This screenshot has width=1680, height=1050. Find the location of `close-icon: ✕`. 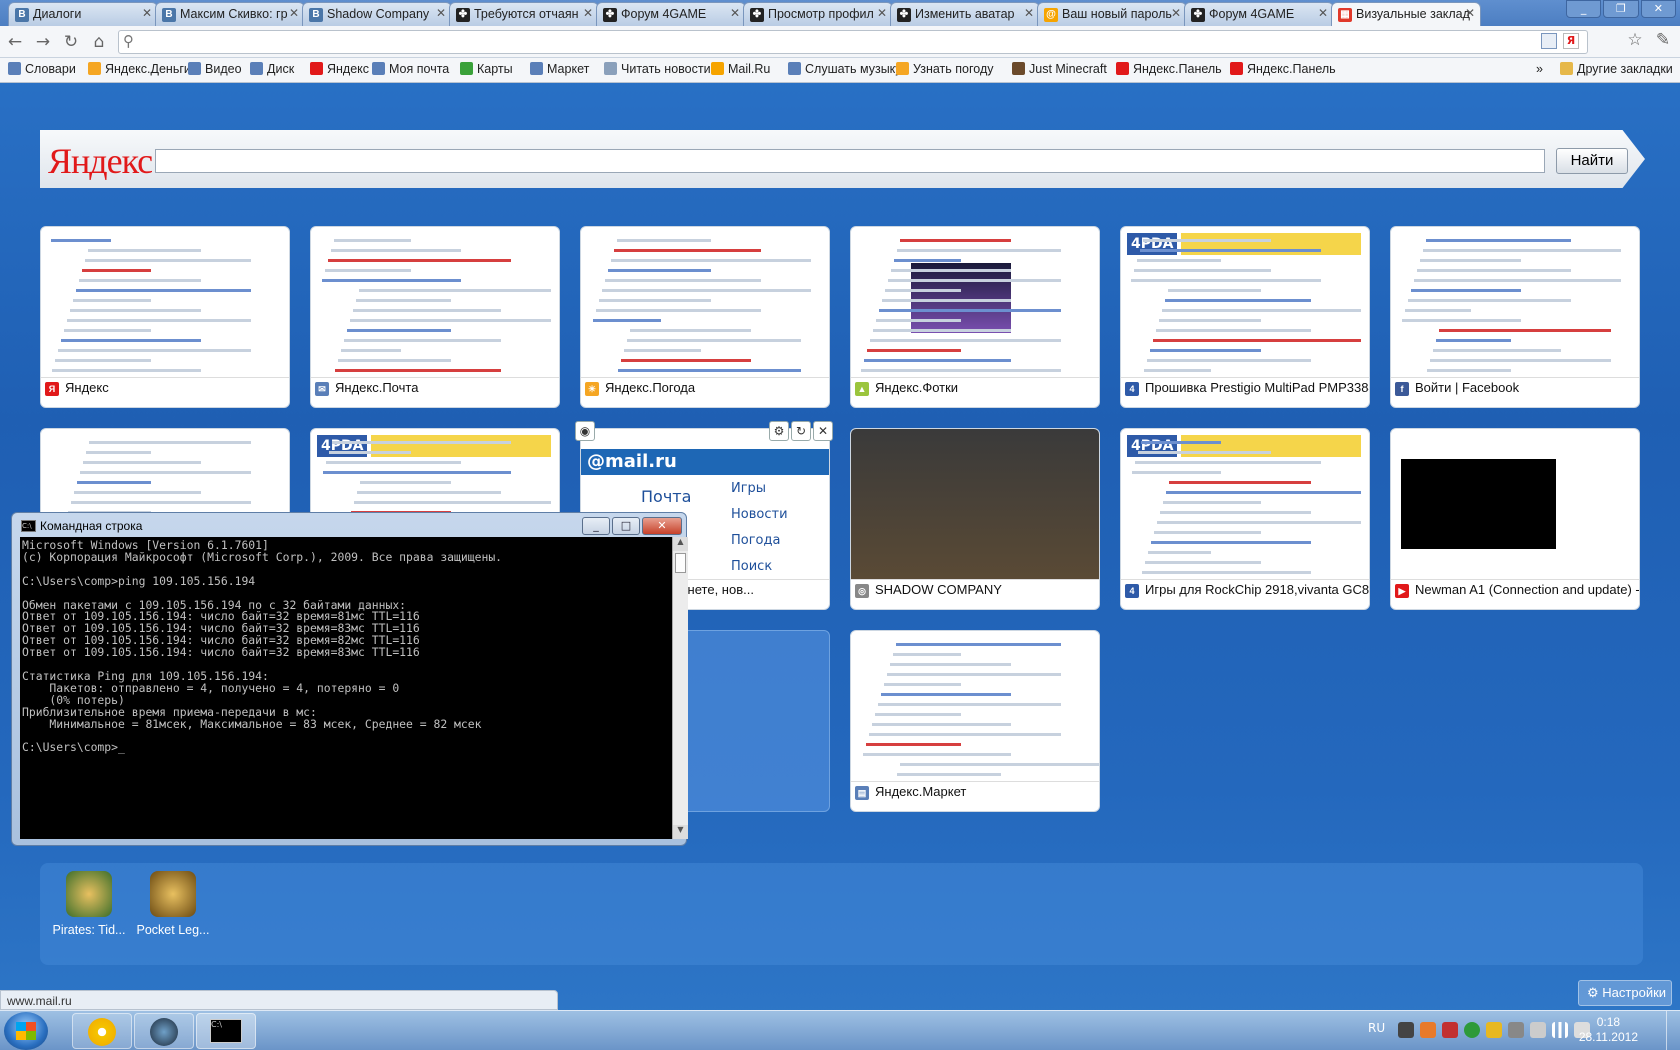

close-icon: ✕ is located at coordinates (823, 431).